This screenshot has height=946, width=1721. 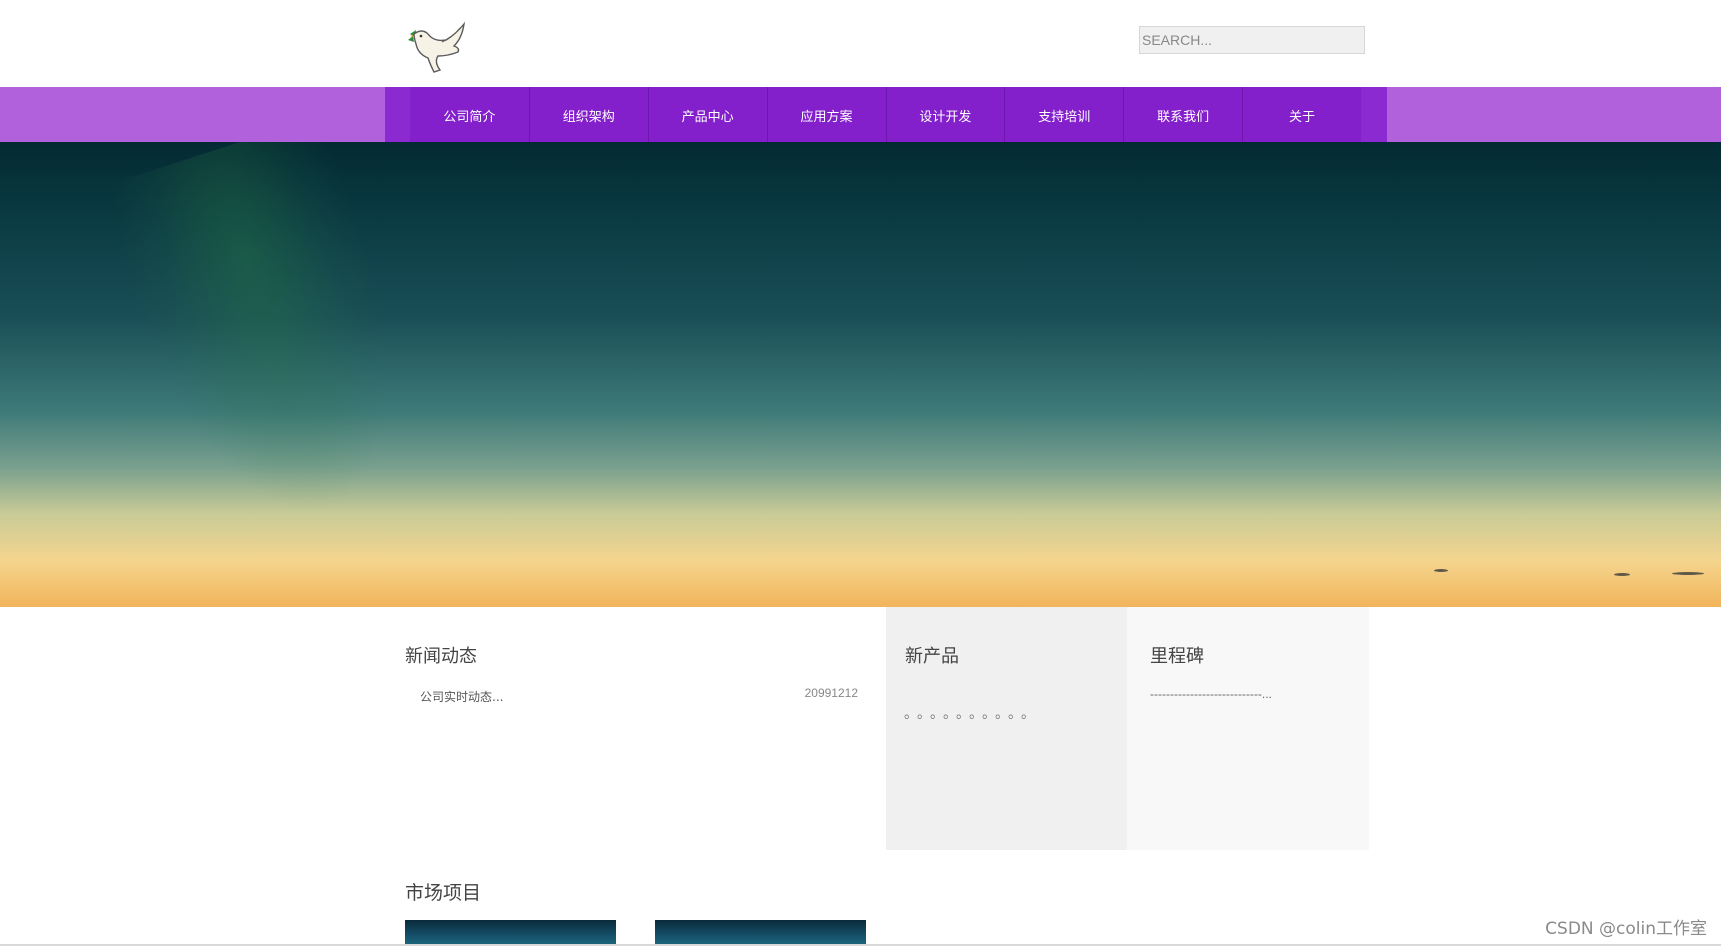 I want to click on nav-item-solutions: 应用方案, so click(x=826, y=115).